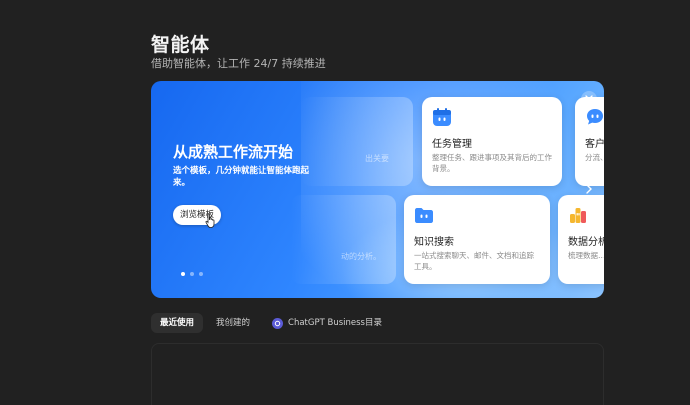 This screenshot has height=405, width=690. What do you see at coordinates (442, 117) in the screenshot?
I see `calendar-icon` at bounding box center [442, 117].